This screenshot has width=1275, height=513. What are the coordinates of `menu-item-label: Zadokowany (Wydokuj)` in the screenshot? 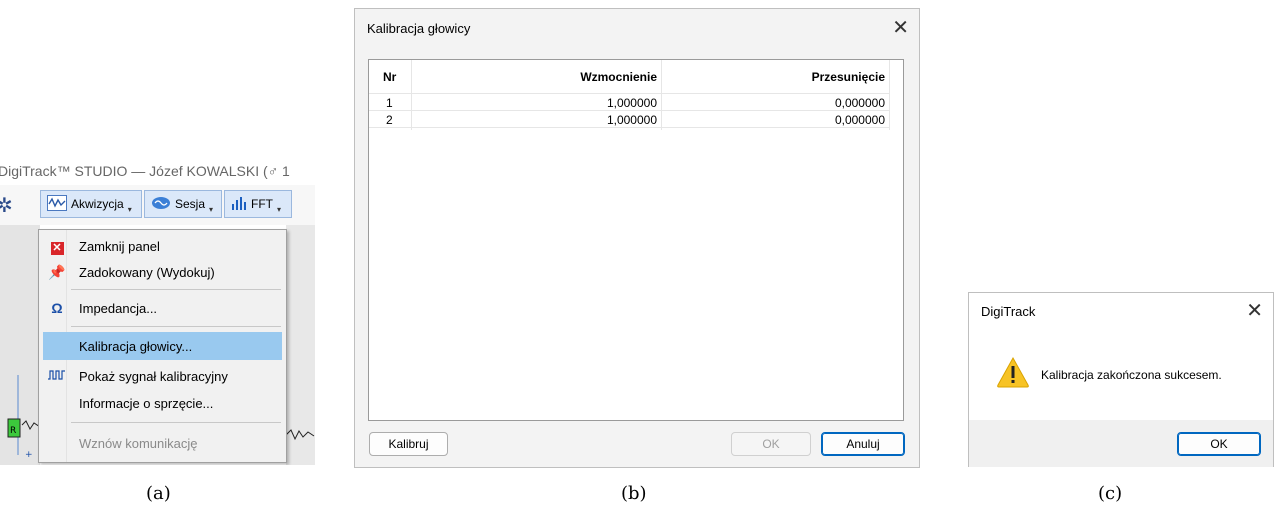 It's located at (147, 272).